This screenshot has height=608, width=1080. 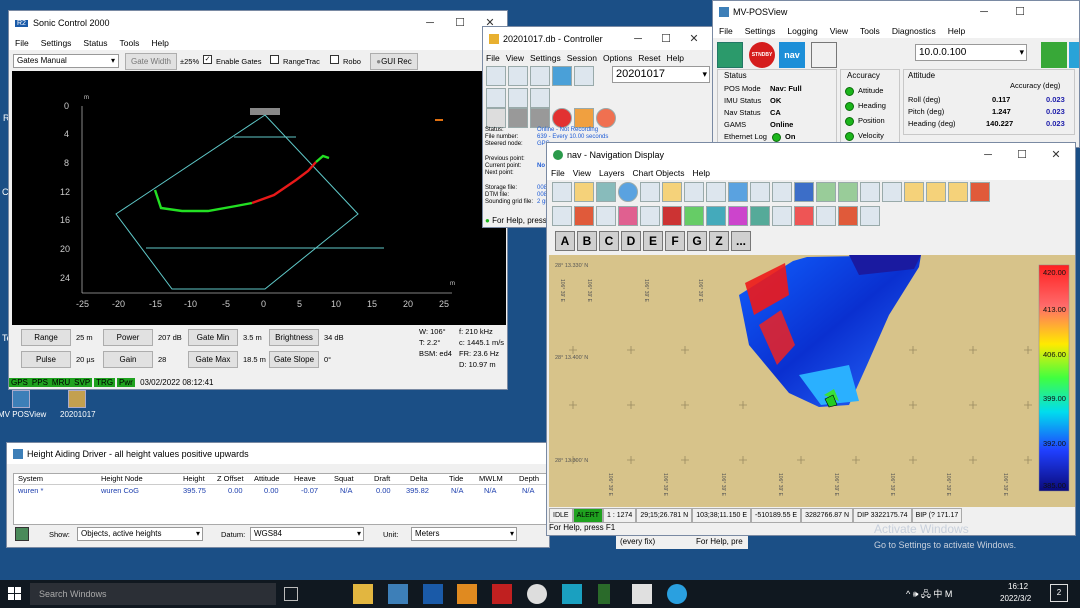 I want to click on gate-width-button: Gate Width, so click(x=151, y=61).